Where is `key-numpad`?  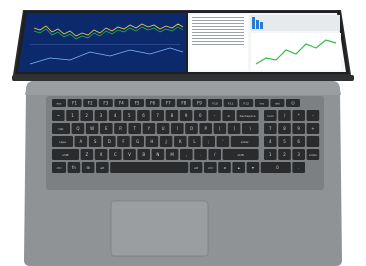
key-numpad is located at coordinates (313, 141).